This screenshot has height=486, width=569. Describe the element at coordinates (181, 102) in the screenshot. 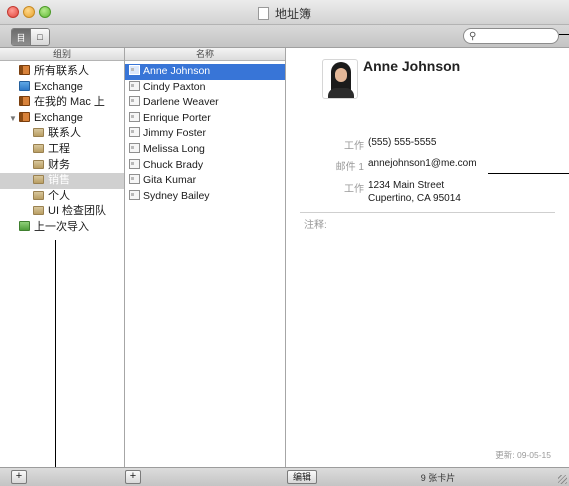

I see `contact-name-label: Darlene Weaver` at that location.